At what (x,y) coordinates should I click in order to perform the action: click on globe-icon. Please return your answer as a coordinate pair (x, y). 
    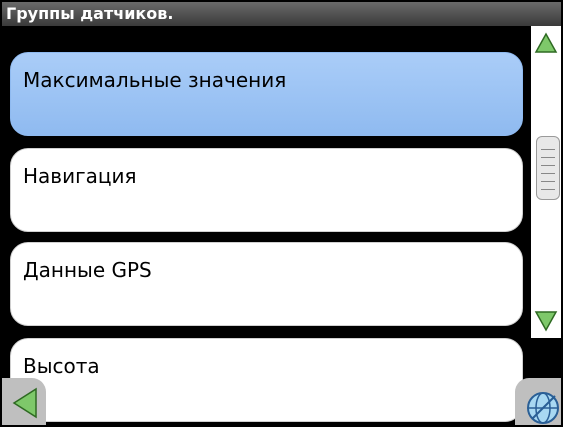
    Looking at the image, I should click on (543, 408).